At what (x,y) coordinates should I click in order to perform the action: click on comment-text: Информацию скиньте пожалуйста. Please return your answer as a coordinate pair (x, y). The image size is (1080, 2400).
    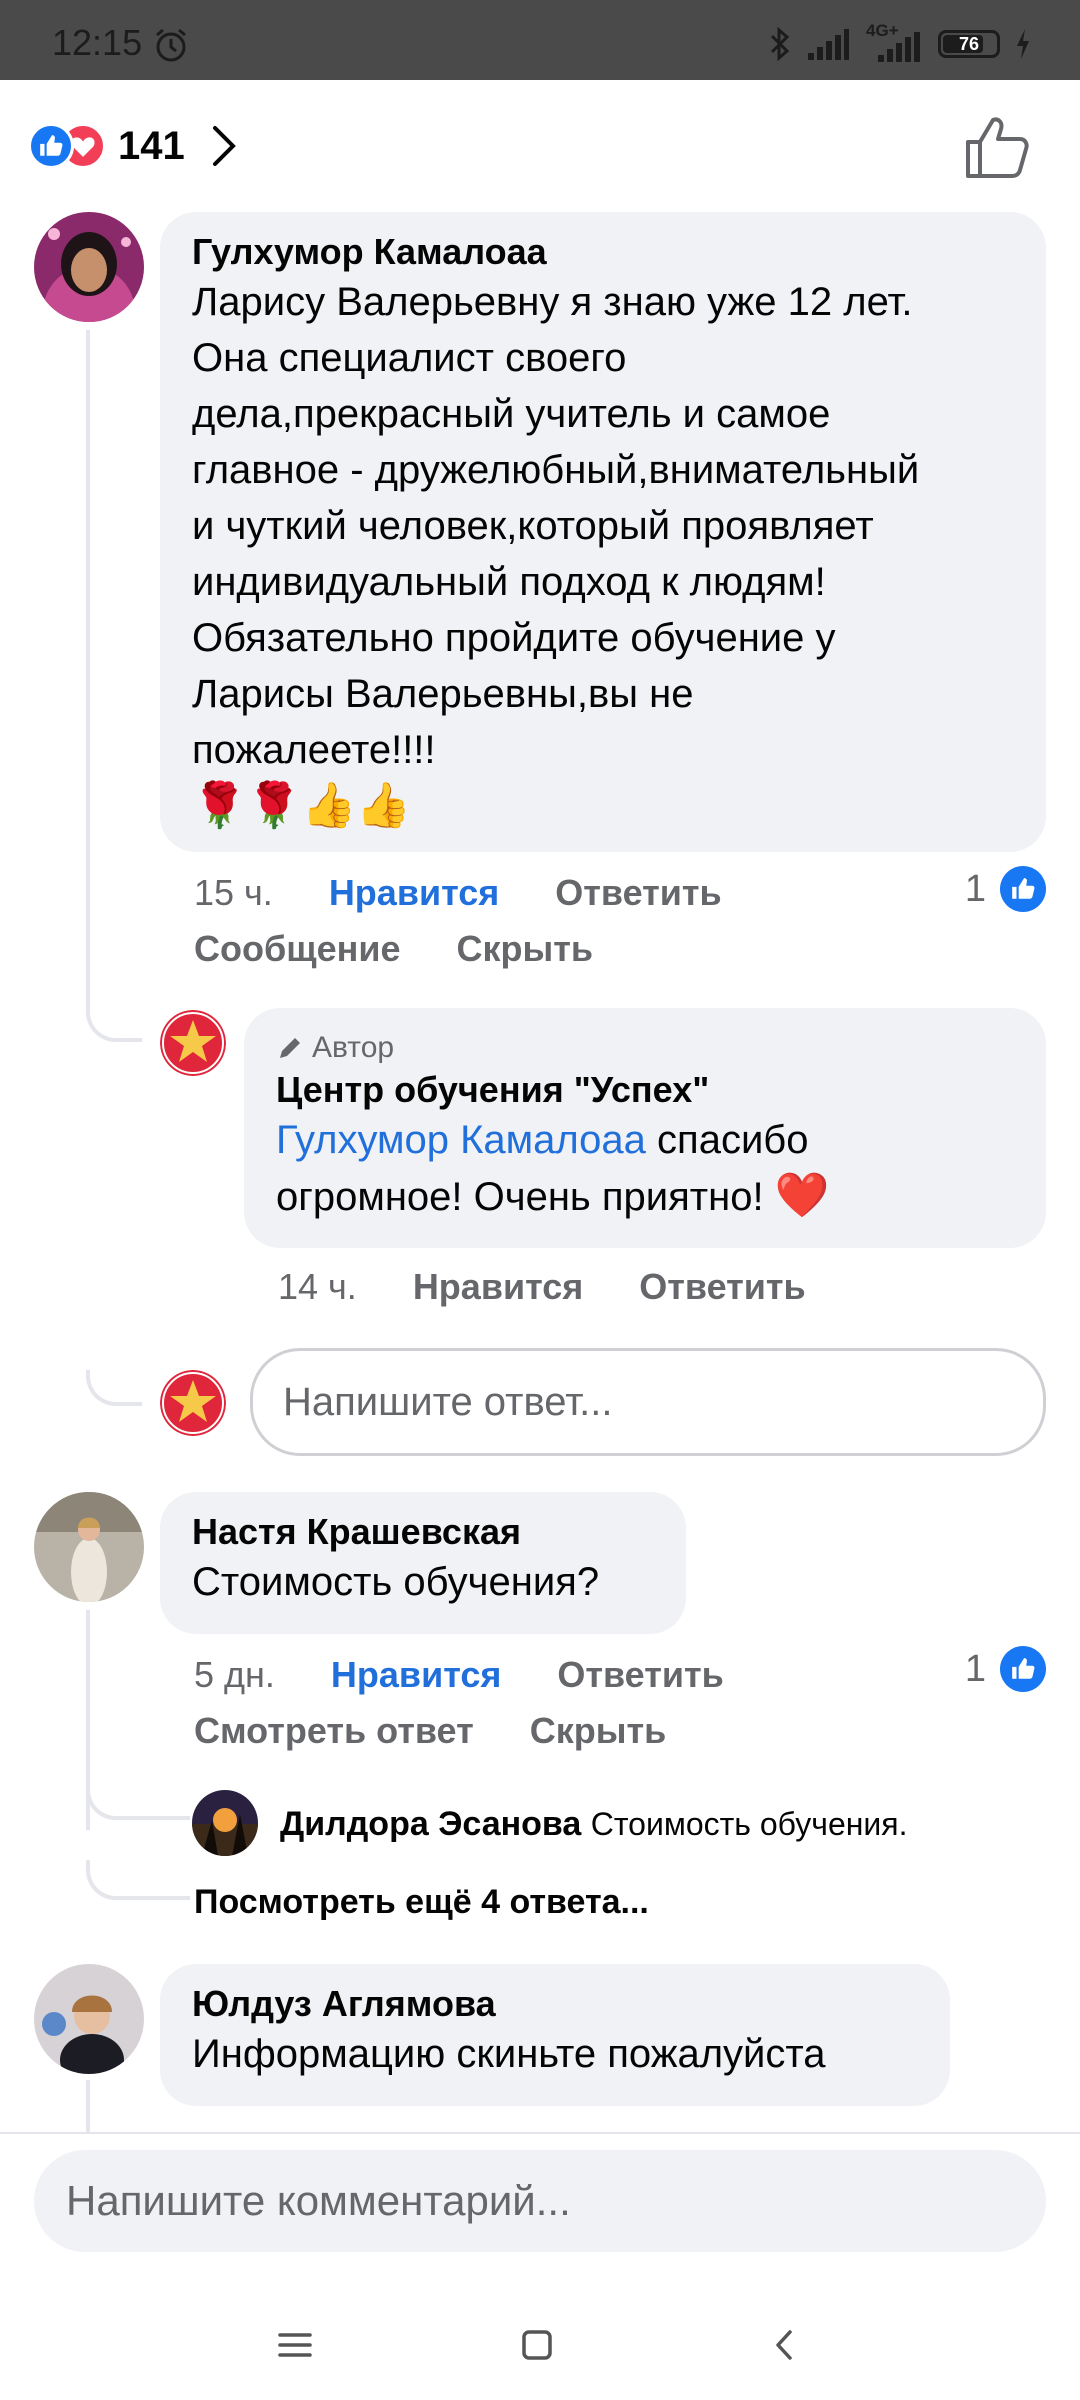
    Looking at the image, I should click on (509, 2054).